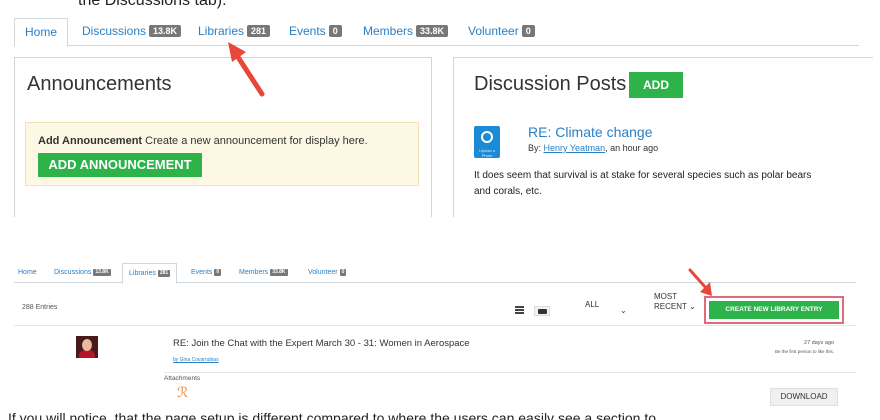 The height and width of the screenshot is (420, 880). What do you see at coordinates (592, 304) in the screenshot?
I see `filter-select: ALL` at bounding box center [592, 304].